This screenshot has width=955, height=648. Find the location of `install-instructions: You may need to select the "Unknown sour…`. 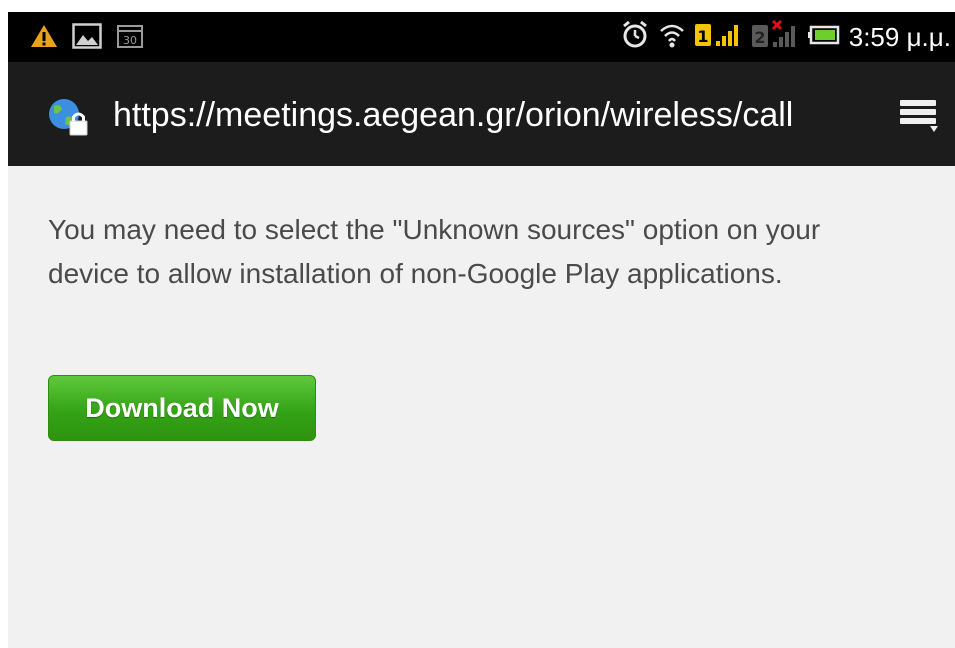

install-instructions: You may need to select the "Unknown sour… is located at coordinates (434, 251).